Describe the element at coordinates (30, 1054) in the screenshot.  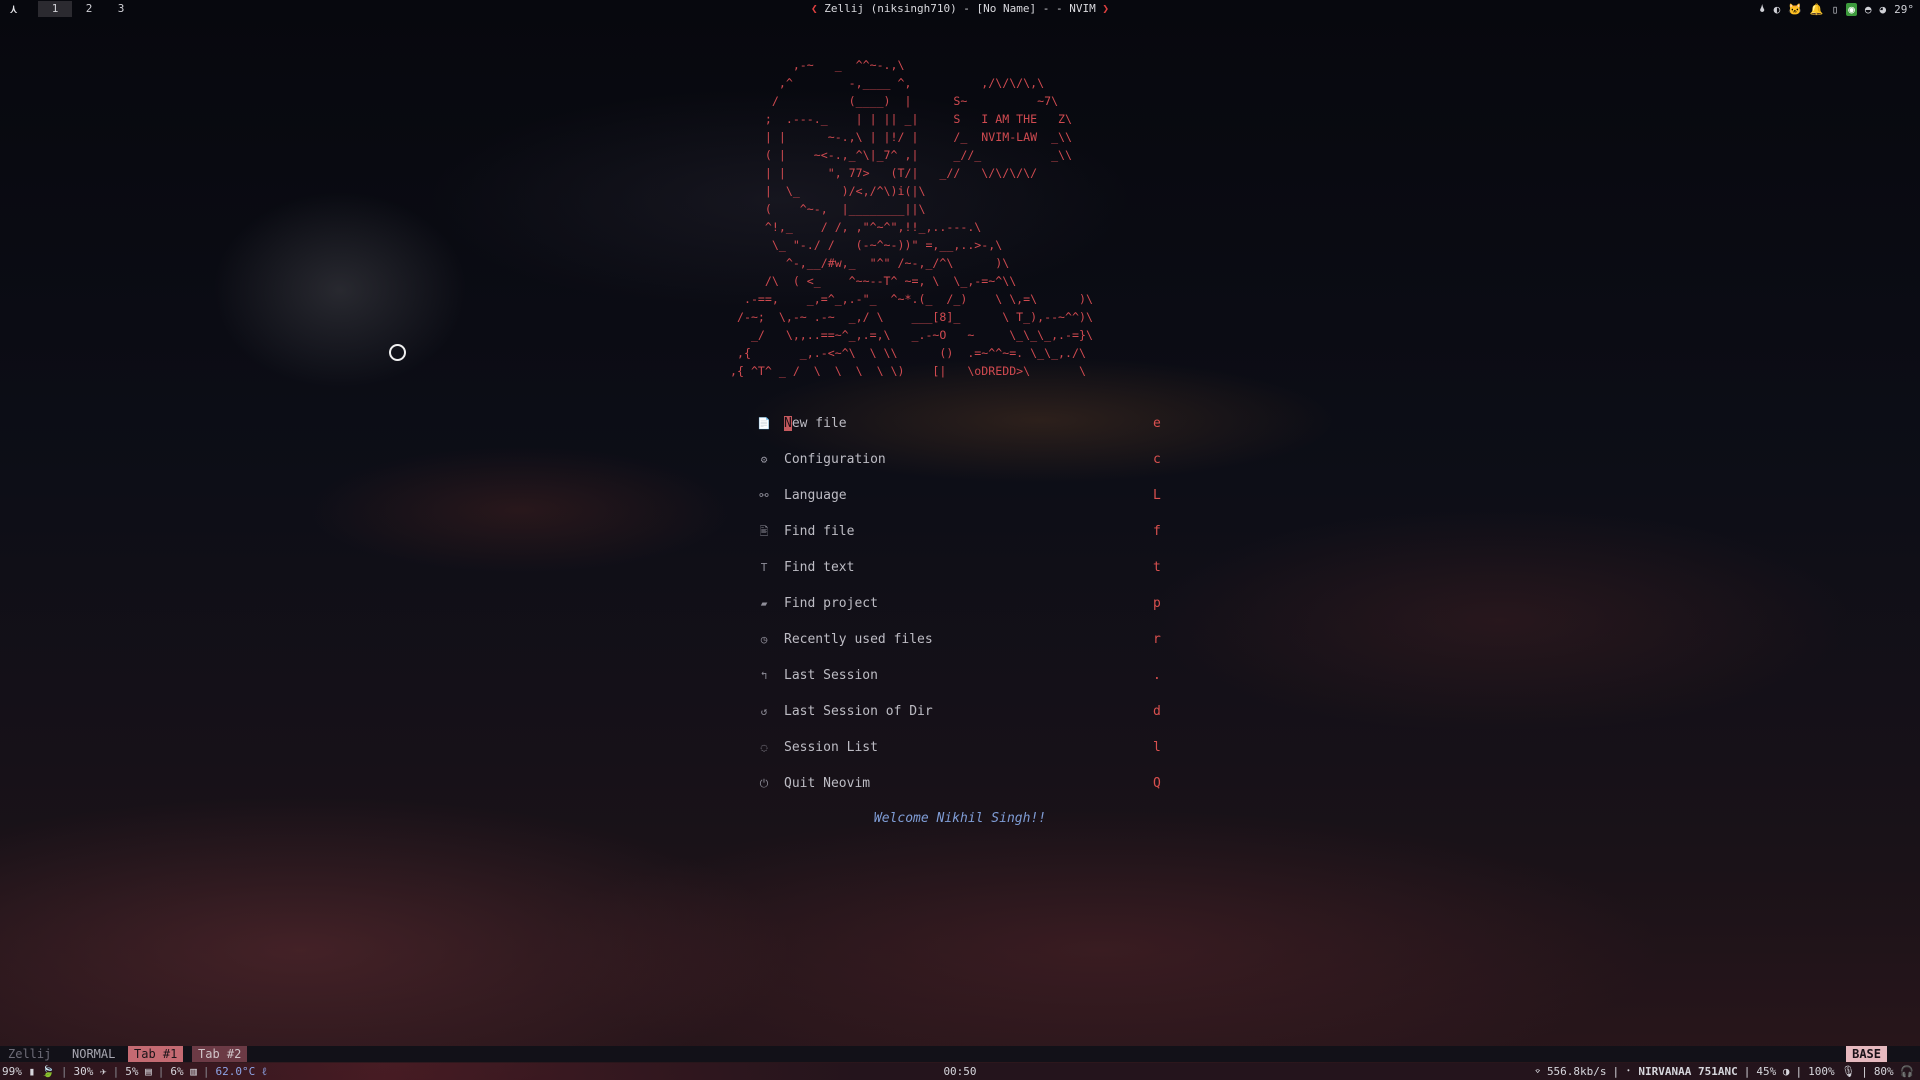
I see `session-name: Zellij` at that location.